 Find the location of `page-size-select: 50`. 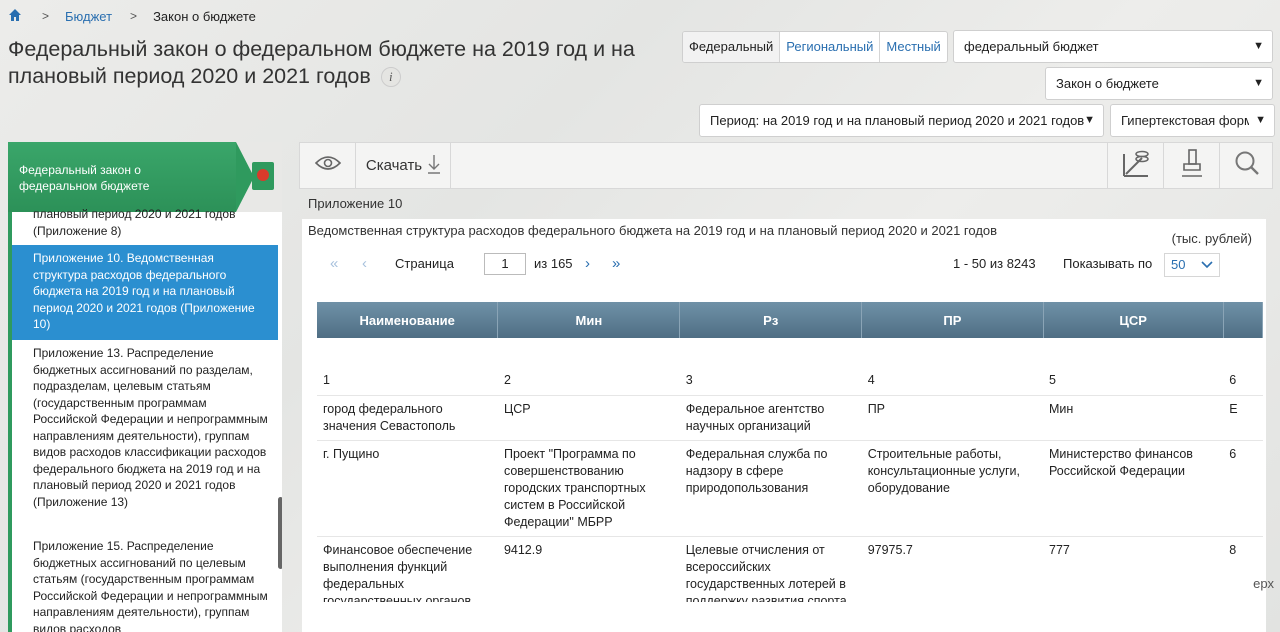

page-size-select: 50 is located at coordinates (1192, 265).